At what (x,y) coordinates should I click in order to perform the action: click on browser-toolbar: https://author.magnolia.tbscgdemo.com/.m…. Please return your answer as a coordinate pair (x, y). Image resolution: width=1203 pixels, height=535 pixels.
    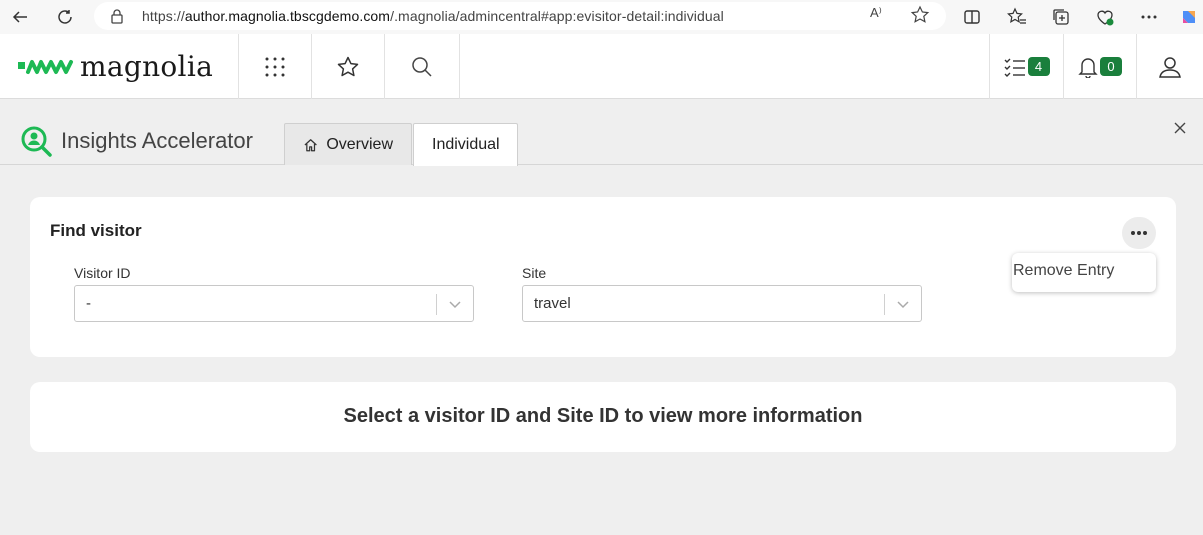
    Looking at the image, I should click on (601, 17).